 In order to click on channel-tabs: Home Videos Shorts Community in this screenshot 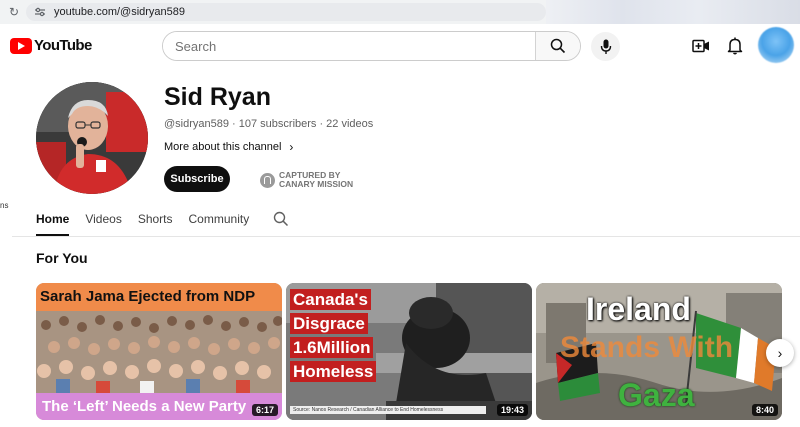, I will do `click(162, 220)`.